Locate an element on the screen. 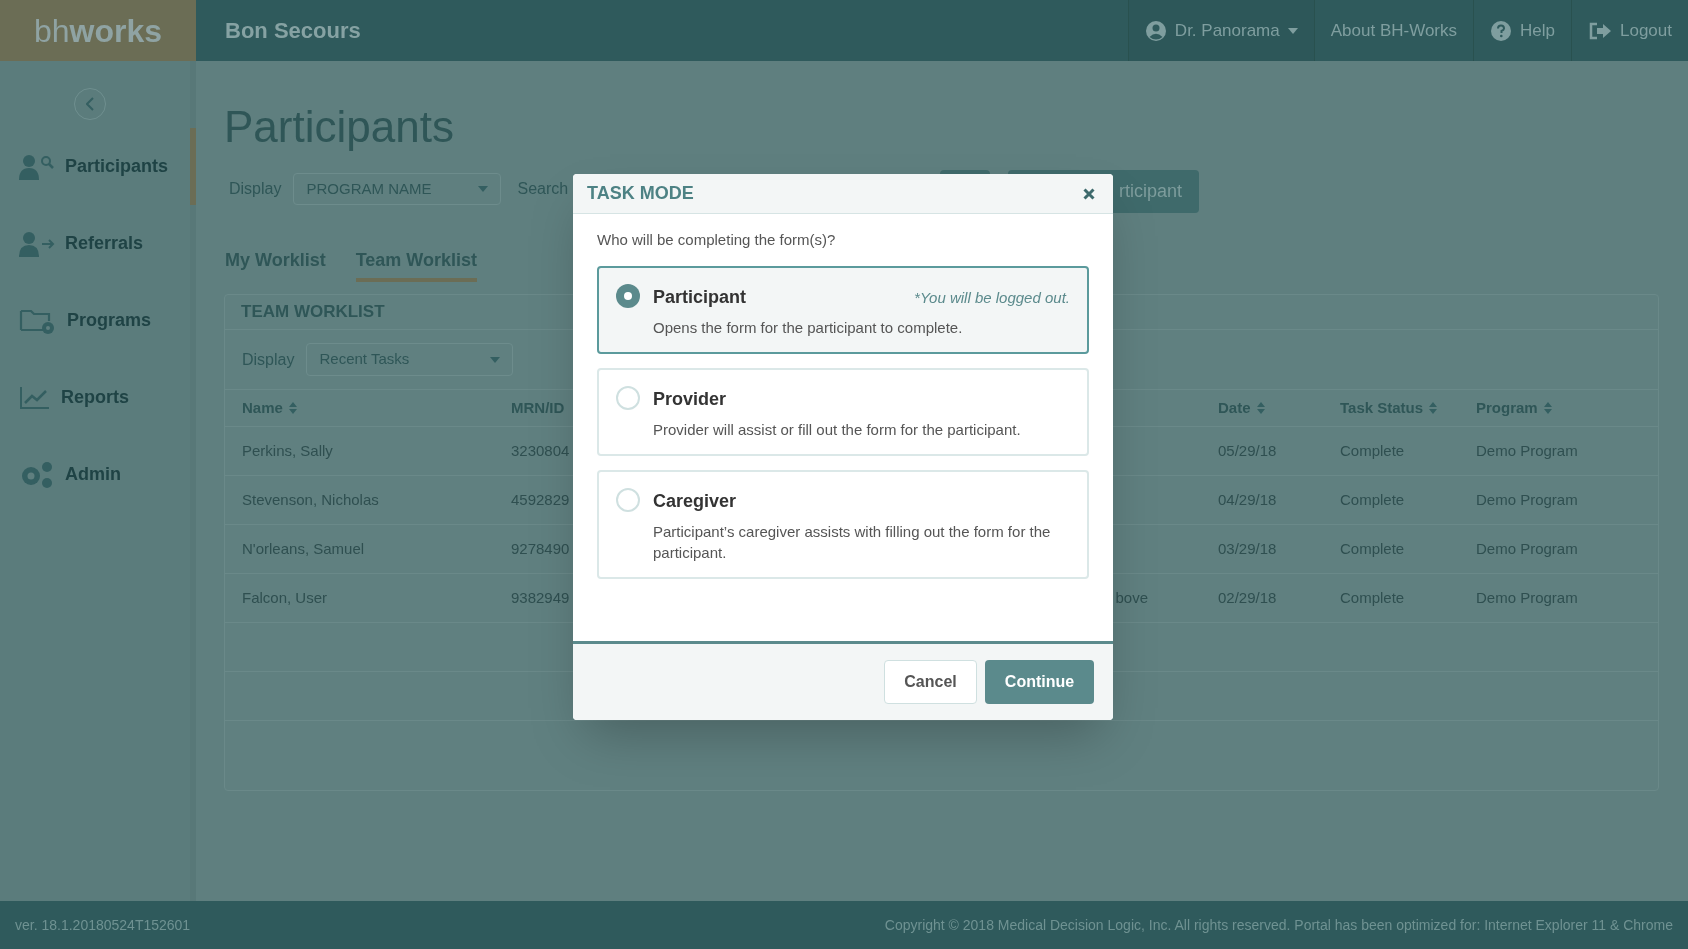  sidebar-item: Reports is located at coordinates (98, 397).